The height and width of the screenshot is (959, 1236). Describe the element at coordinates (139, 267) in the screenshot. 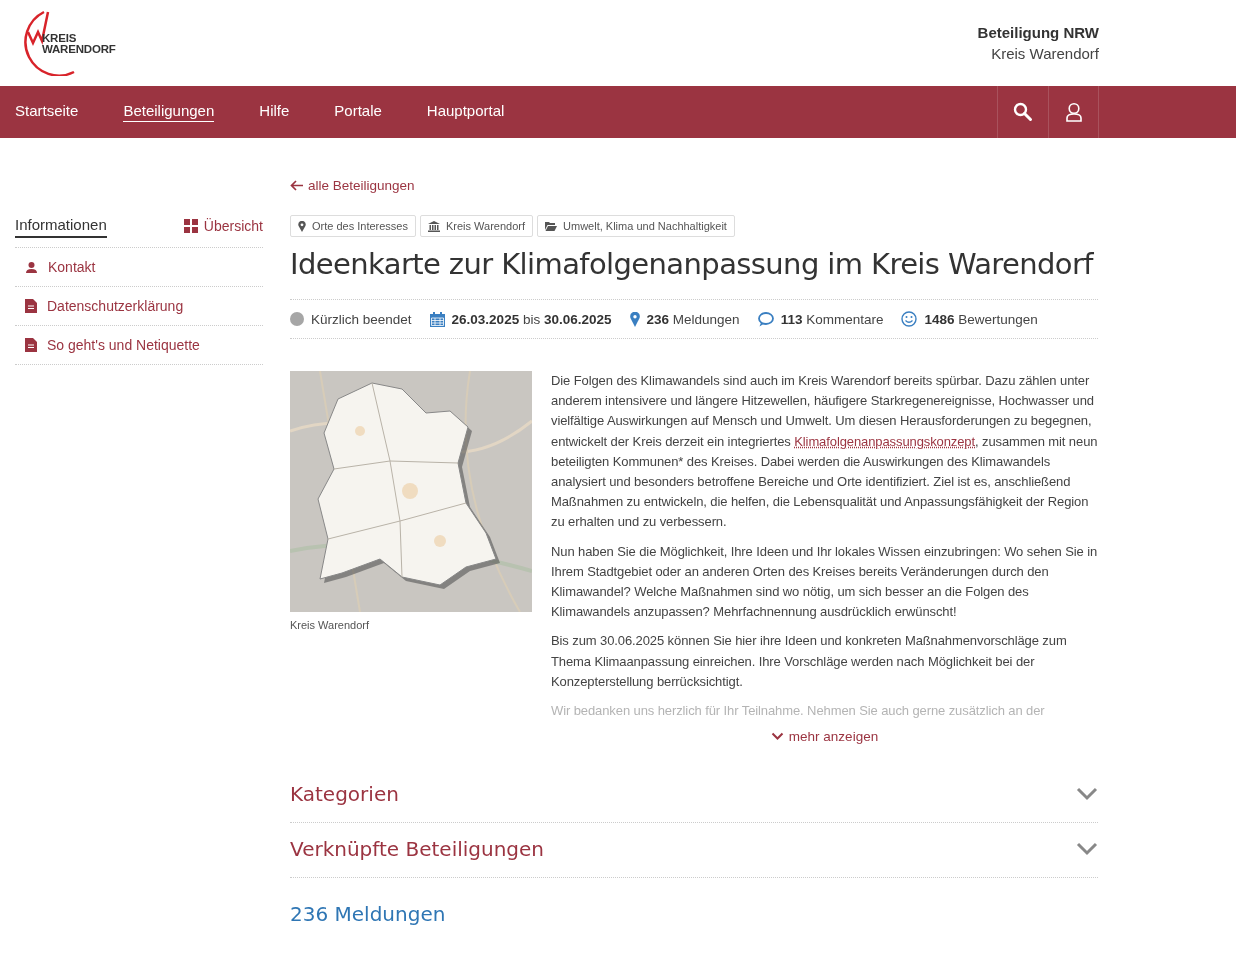

I see `sidebar-item: Kontakt` at that location.